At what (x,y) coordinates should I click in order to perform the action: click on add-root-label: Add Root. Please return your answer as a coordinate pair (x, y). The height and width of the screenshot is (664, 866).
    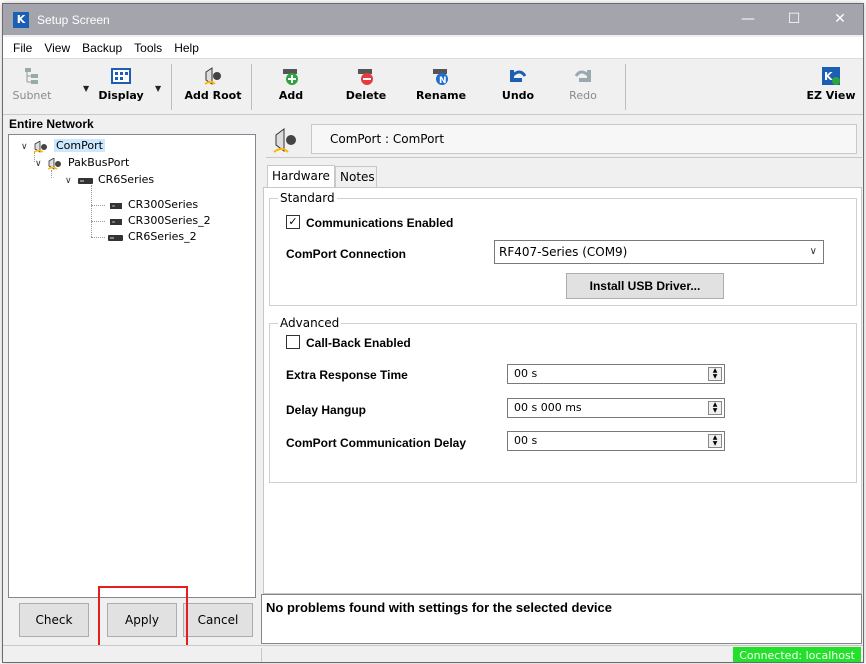
    Looking at the image, I should click on (213, 95).